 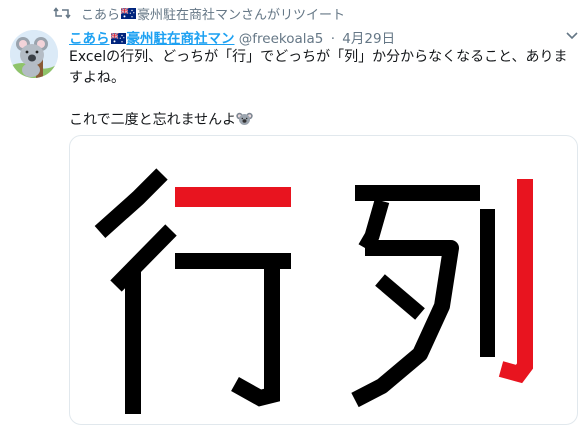 What do you see at coordinates (241, 15) in the screenshot?
I see `retweet-suffix: 豪州駐在商社マンさんがリツイート` at bounding box center [241, 15].